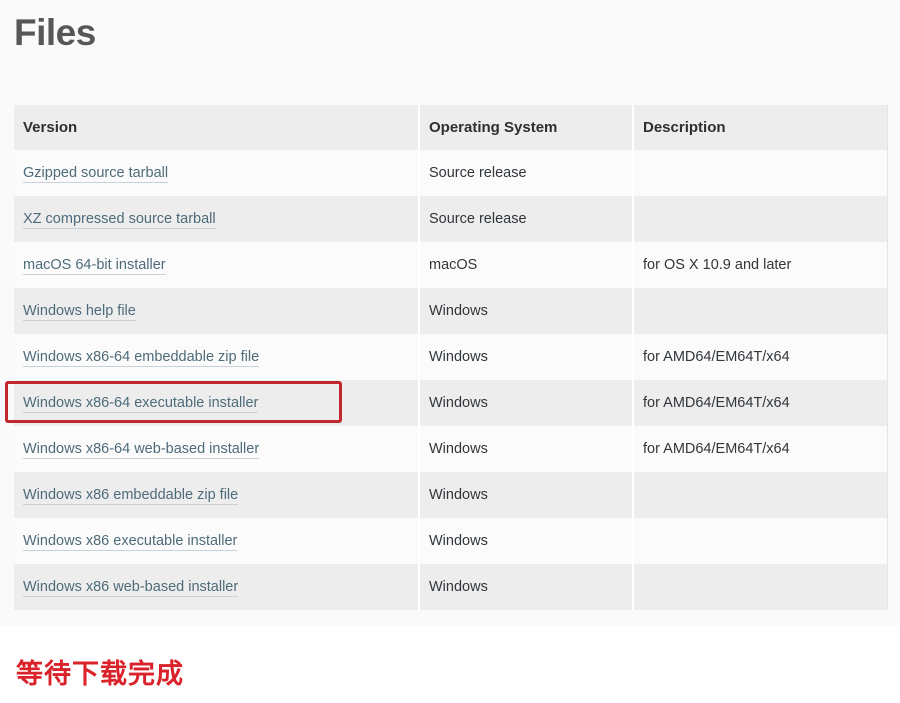 The width and height of the screenshot is (900, 703). Describe the element at coordinates (760, 265) in the screenshot. I see `cell-description: for OS X 10.9 and later` at that location.